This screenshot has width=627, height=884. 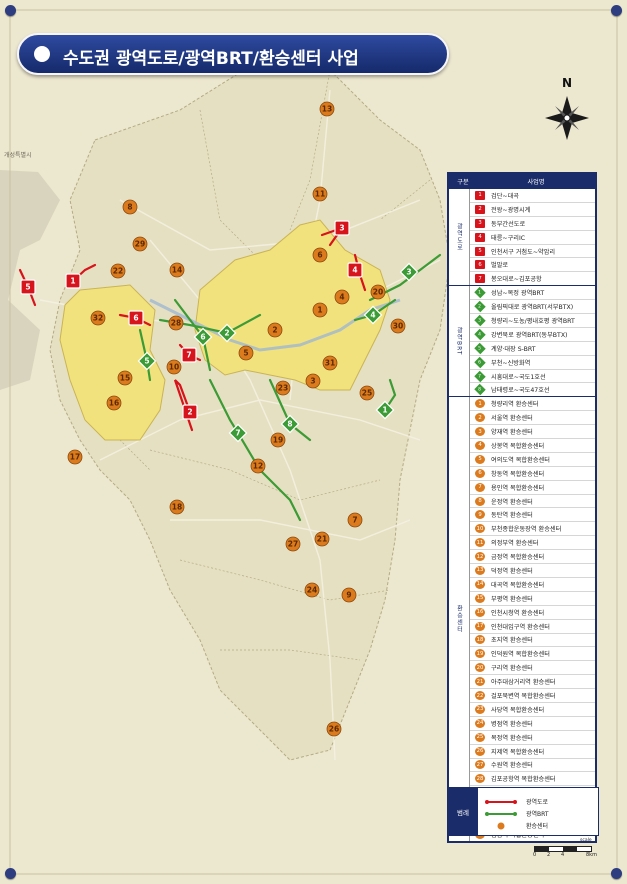 What do you see at coordinates (512, 419) in the screenshot?
I see `row-project-name: 서울역 환승센터` at bounding box center [512, 419].